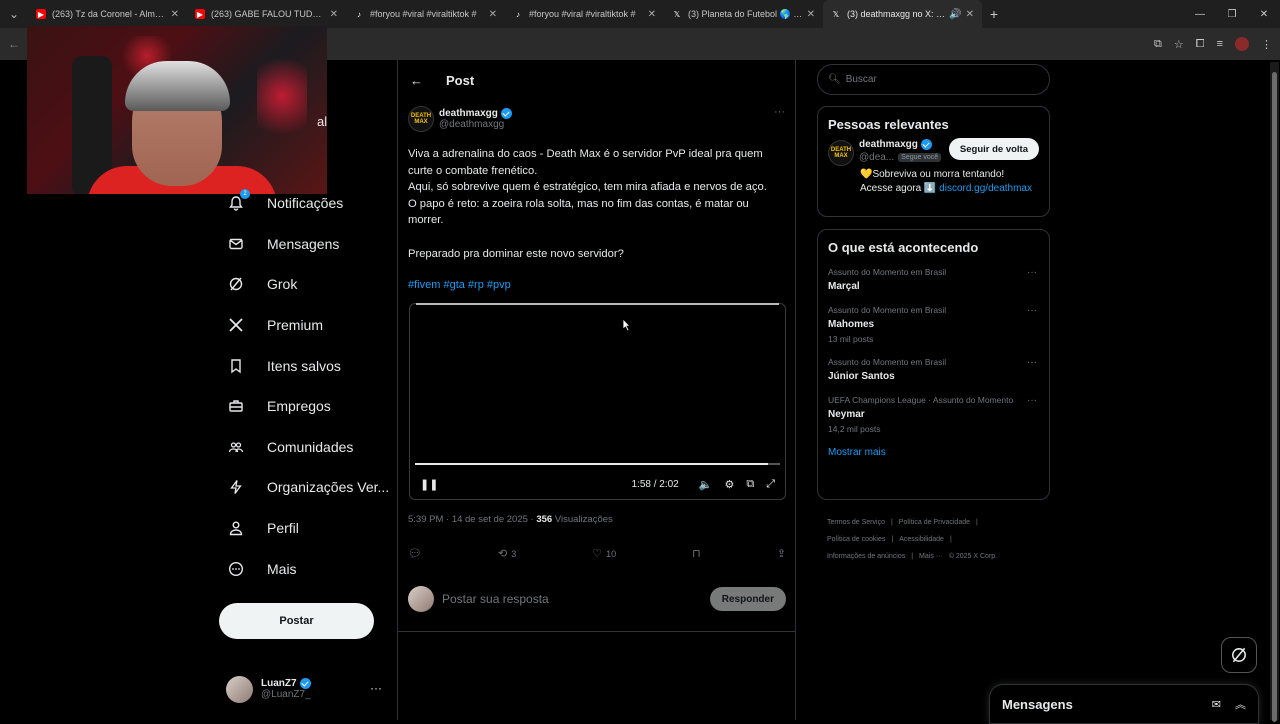 The image size is (1280, 724). I want to click on trend-item: Assunto do Momento em Brasil Marçal ···, so click(933, 280).